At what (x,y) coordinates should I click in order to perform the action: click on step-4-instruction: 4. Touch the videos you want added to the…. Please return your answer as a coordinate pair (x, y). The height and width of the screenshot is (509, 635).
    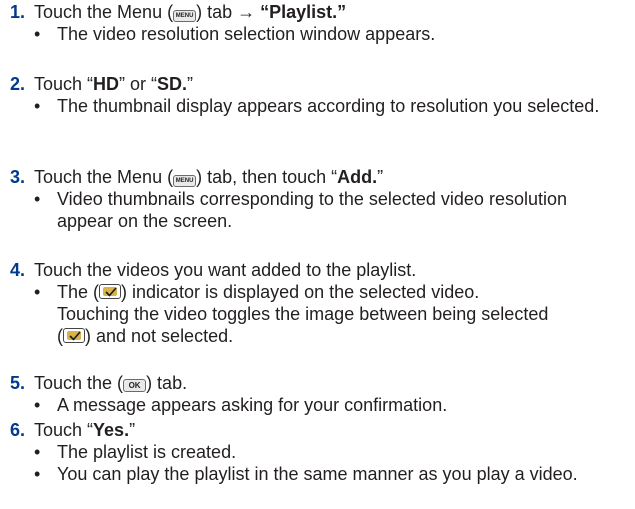
    Looking at the image, I should click on (213, 270).